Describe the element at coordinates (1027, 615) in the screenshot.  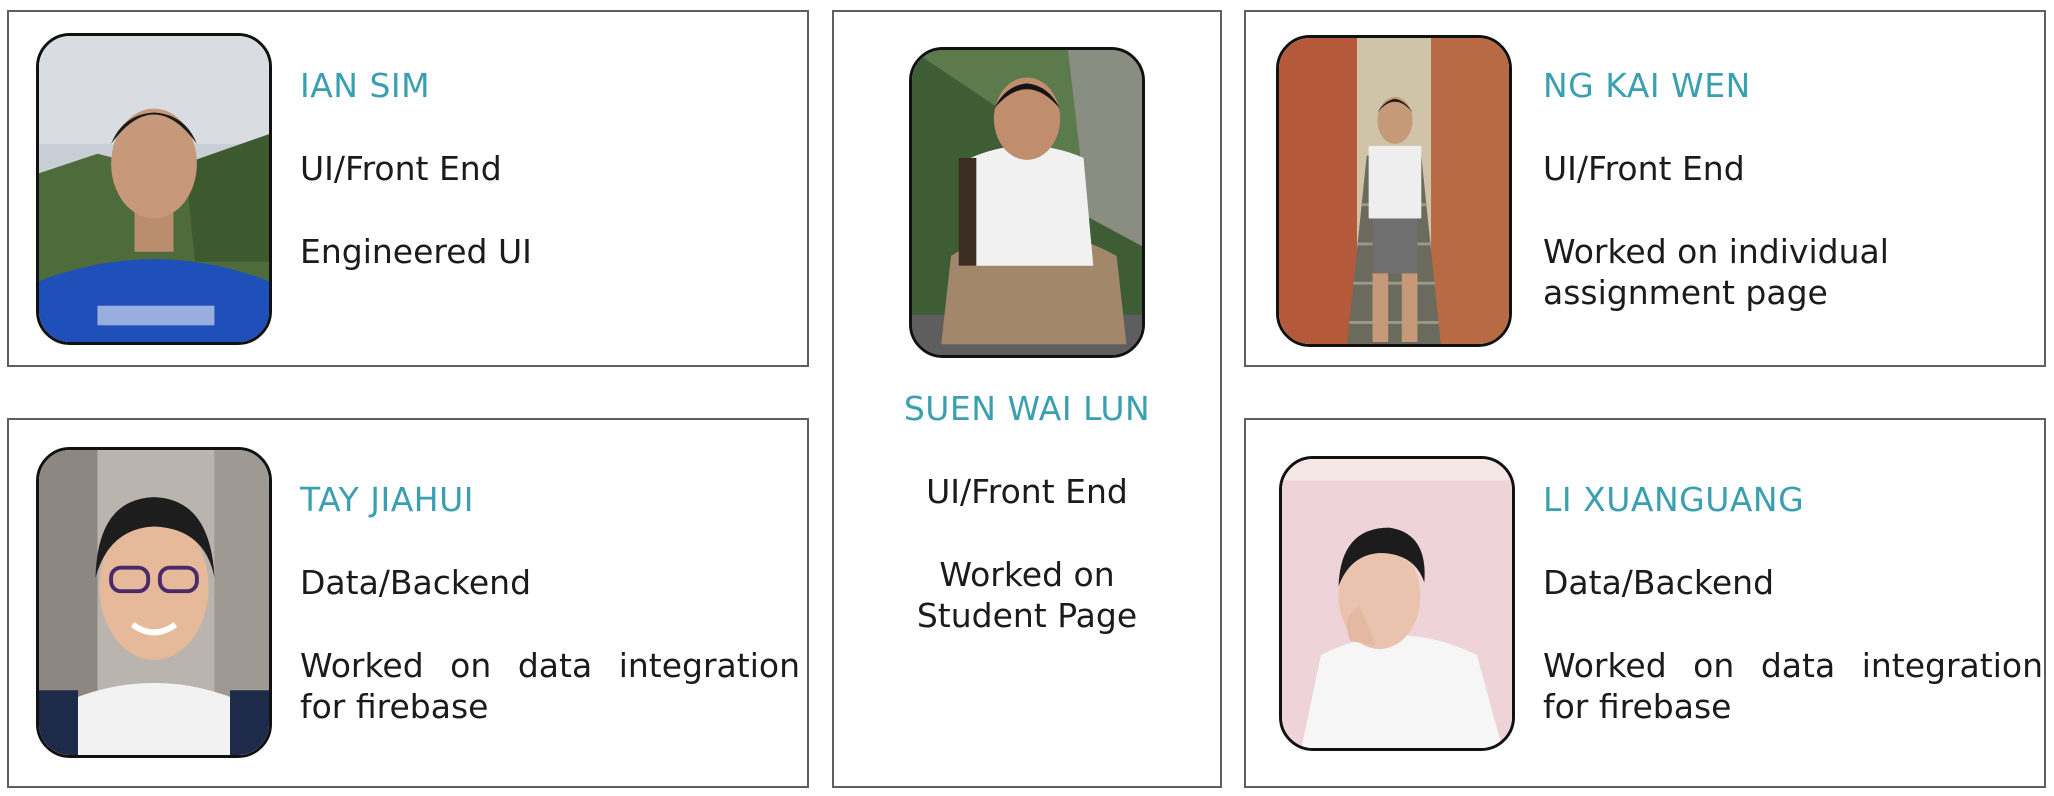
I see `member-task-line-2: Student Page` at that location.